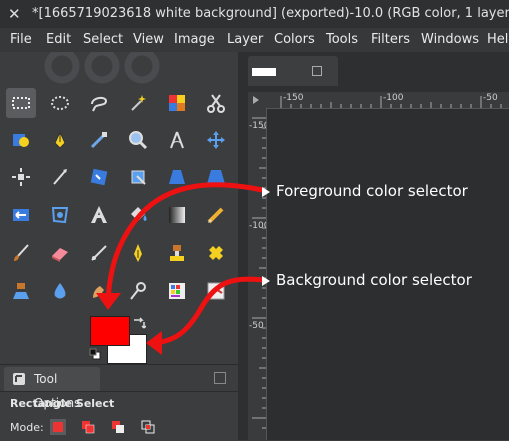  Describe the element at coordinates (99, 215) in the screenshot. I see `text-icon` at that location.